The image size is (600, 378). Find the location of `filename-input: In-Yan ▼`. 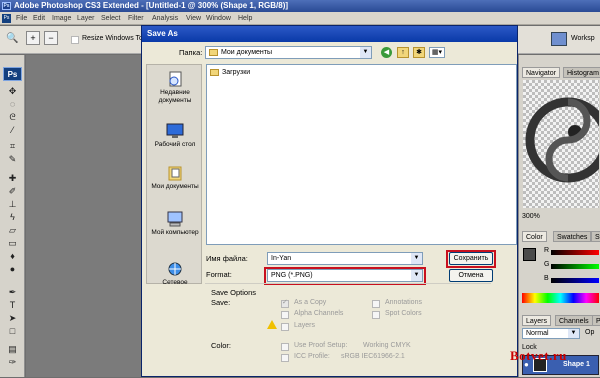

filename-input: In-Yan ▼ is located at coordinates (345, 258).